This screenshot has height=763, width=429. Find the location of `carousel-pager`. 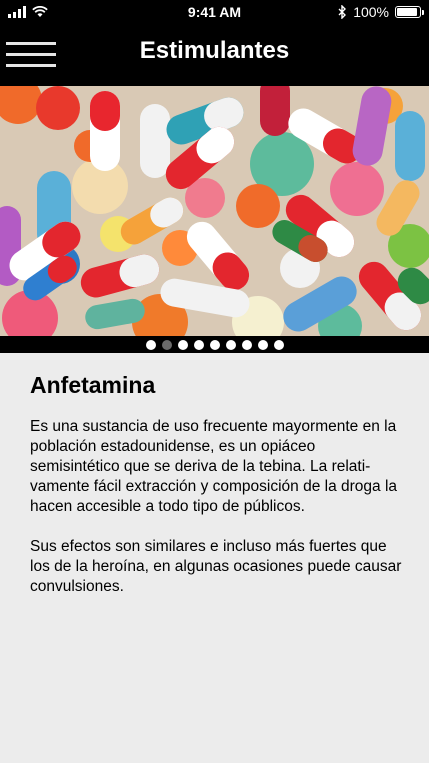

carousel-pager is located at coordinates (214, 344).